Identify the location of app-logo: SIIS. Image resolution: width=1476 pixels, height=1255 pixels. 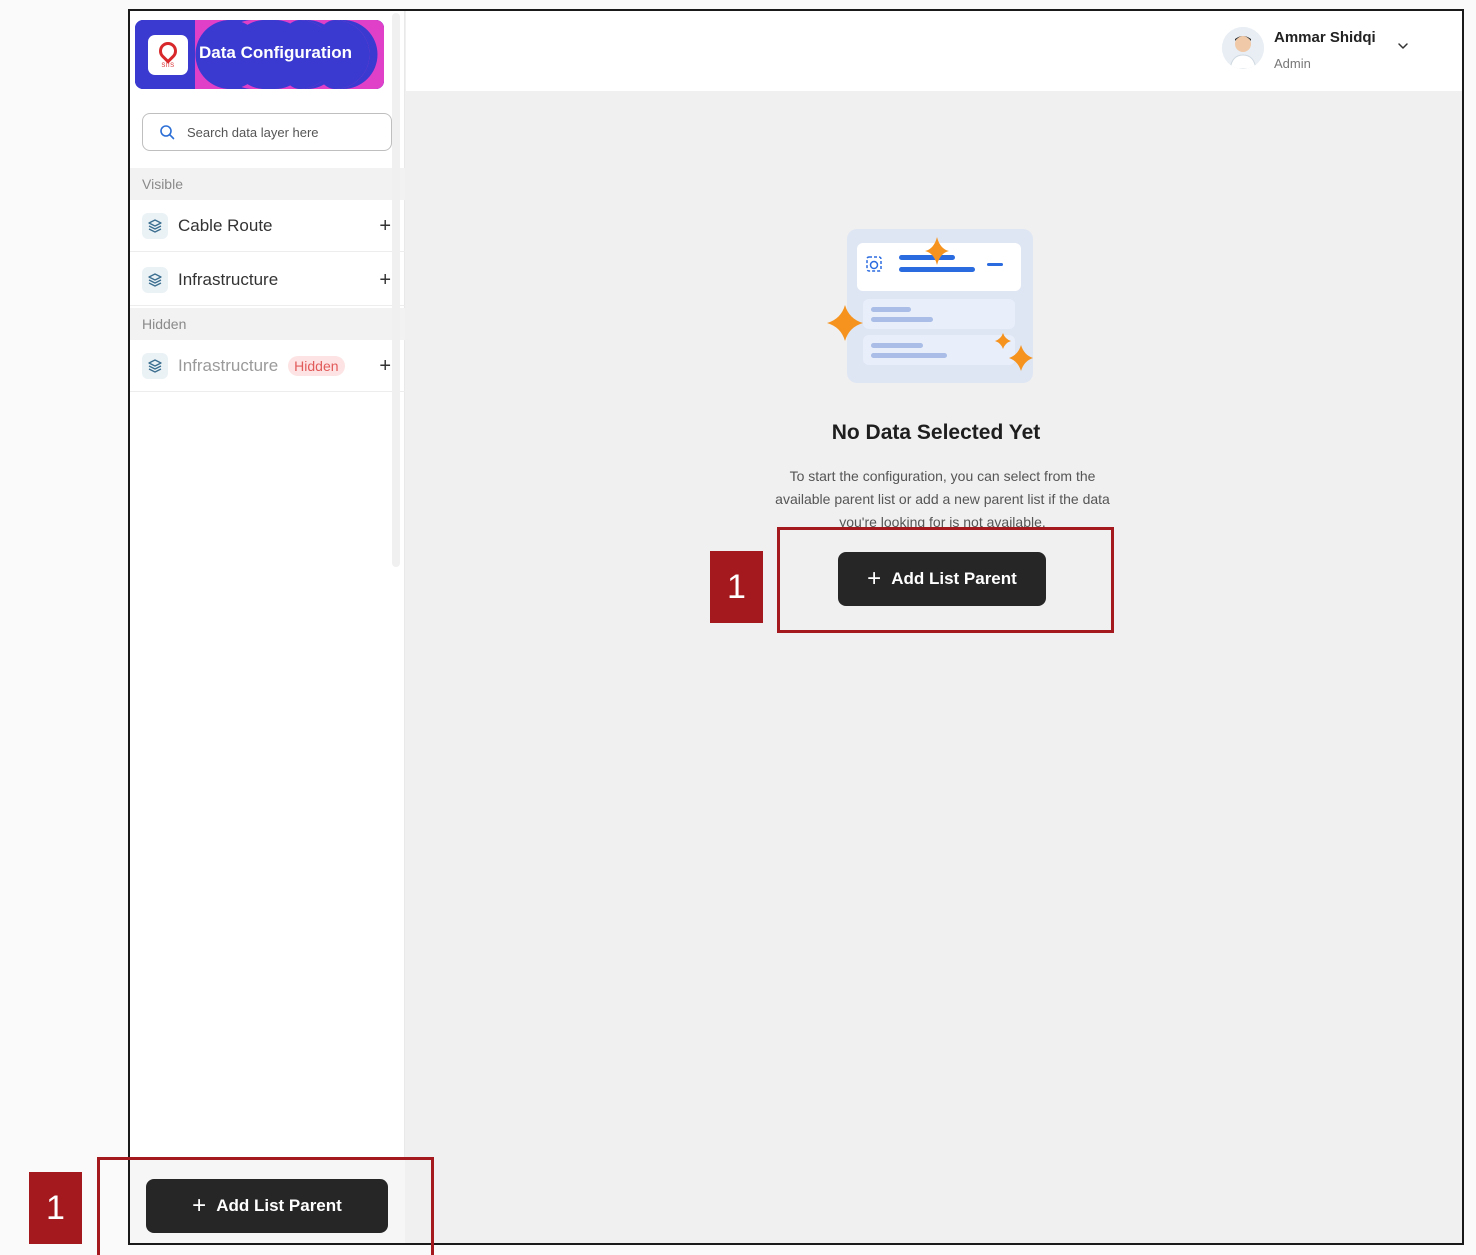
(168, 55).